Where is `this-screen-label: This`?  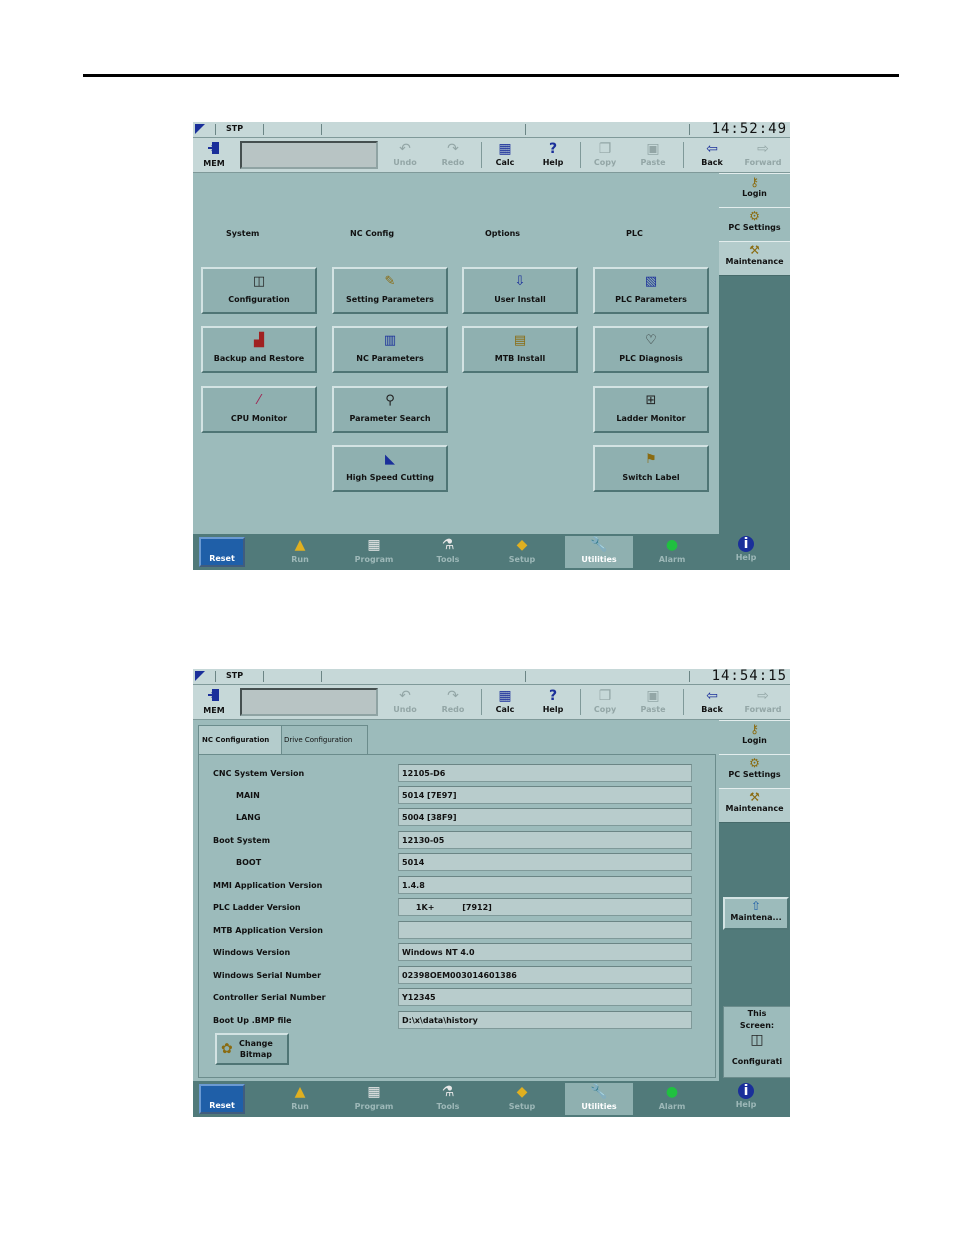 this-screen-label: This is located at coordinates (757, 1013).